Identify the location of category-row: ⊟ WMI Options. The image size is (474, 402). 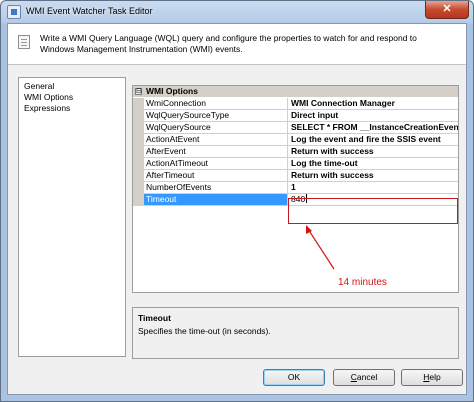
(295, 91).